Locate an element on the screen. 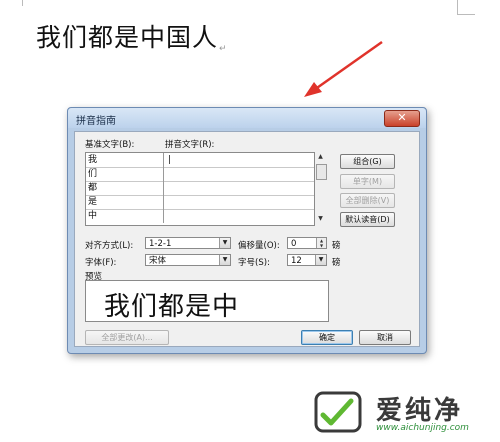  grid-scrollbar: ▲ ▼ is located at coordinates (321, 188).